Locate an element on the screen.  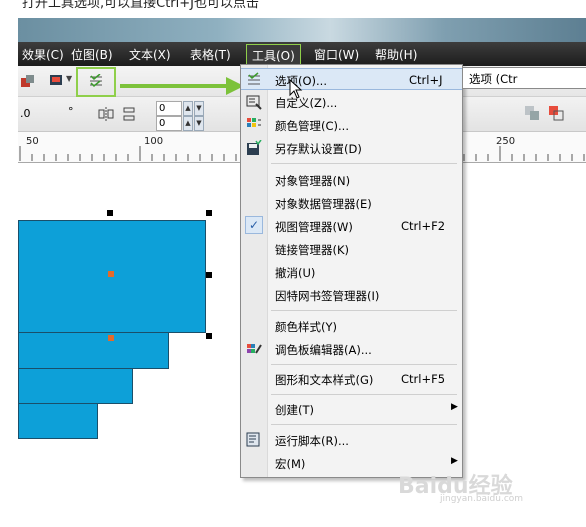
checkmark-icon: ✓ is located at coordinates (254, 225).